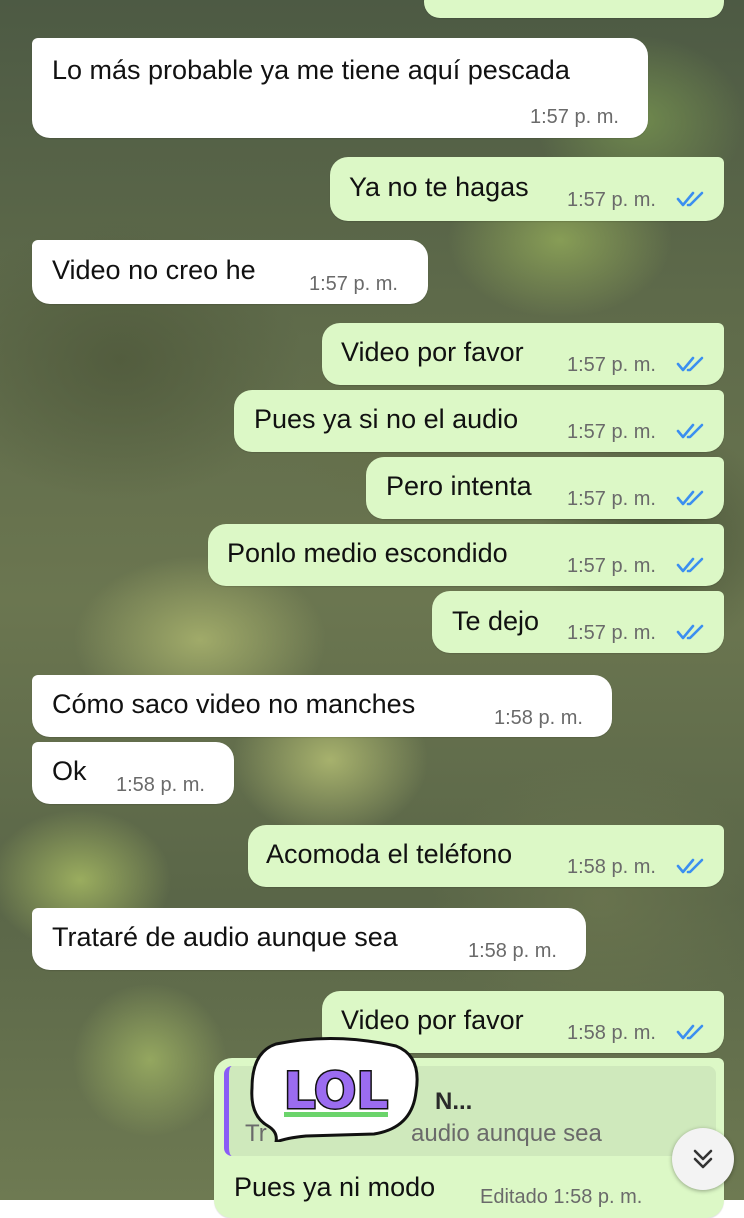 This screenshot has height=1218, width=744. I want to click on chevron-double-down-icon, so click(703, 1159).